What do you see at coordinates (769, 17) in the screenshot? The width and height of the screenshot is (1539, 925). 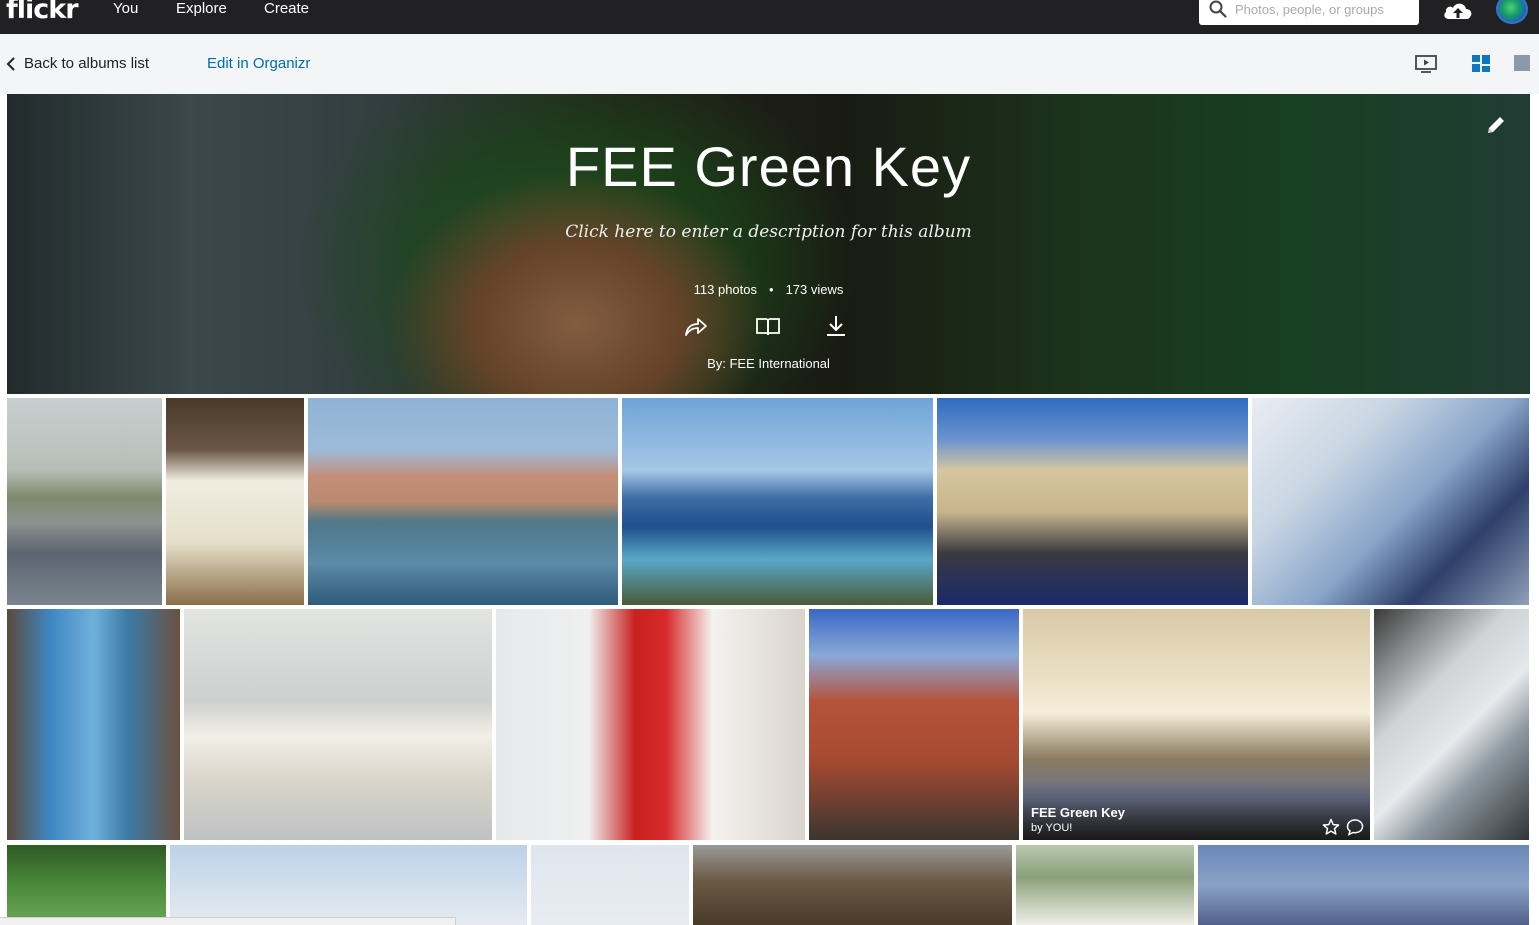 I see `top-nav: flickr You Explore Create` at bounding box center [769, 17].